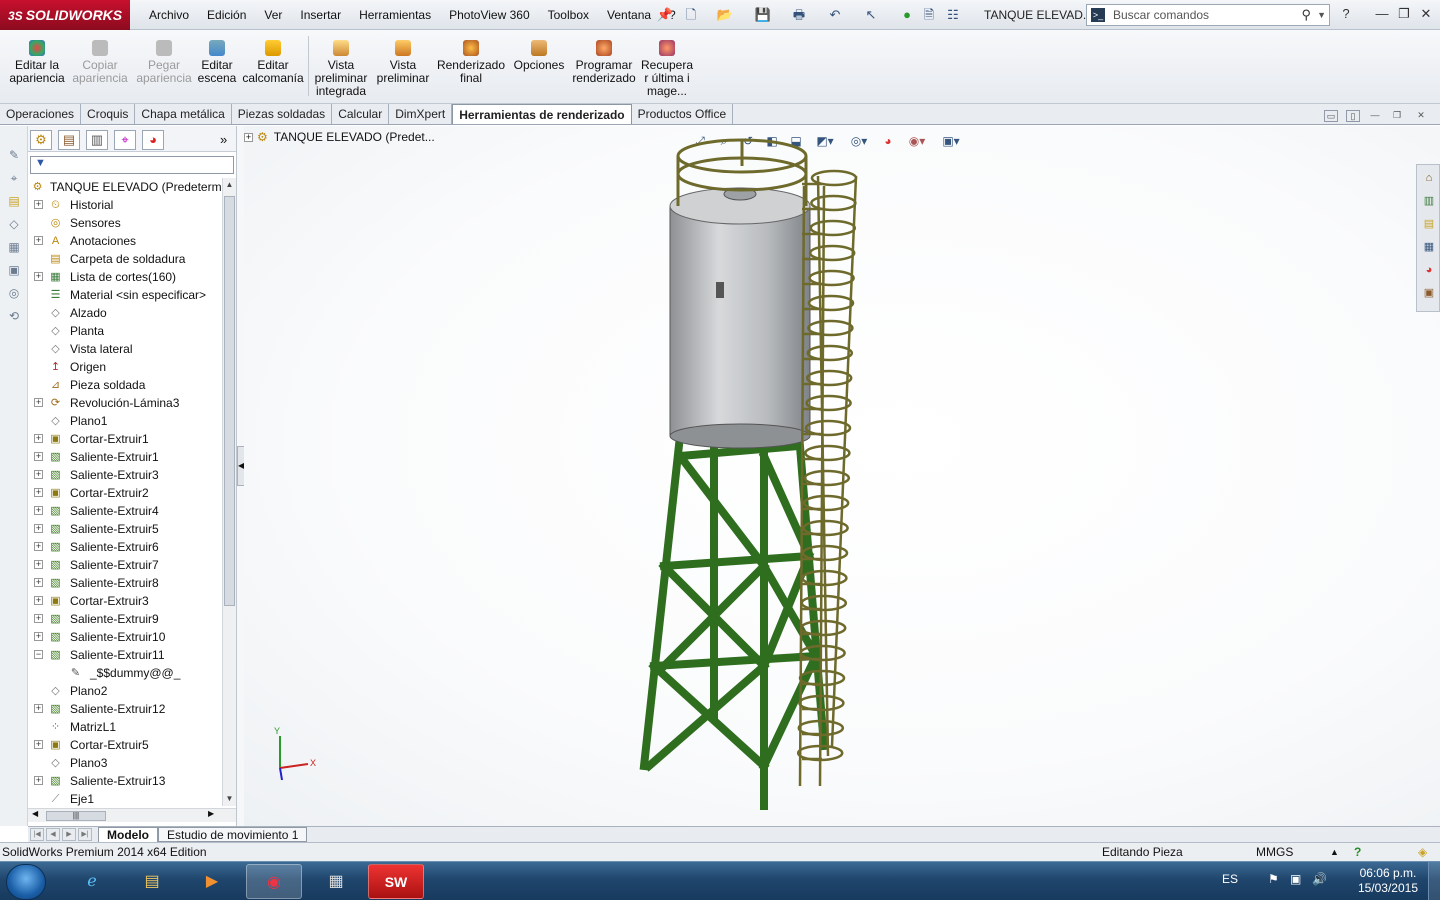 The image size is (1440, 900). Describe the element at coordinates (539, 55) in the screenshot. I see `render-options-button: Opciones` at that location.